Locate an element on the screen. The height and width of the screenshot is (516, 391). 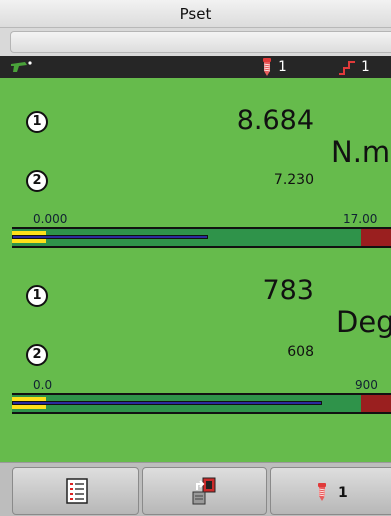
torque-value-fill is located at coordinates (110, 237).